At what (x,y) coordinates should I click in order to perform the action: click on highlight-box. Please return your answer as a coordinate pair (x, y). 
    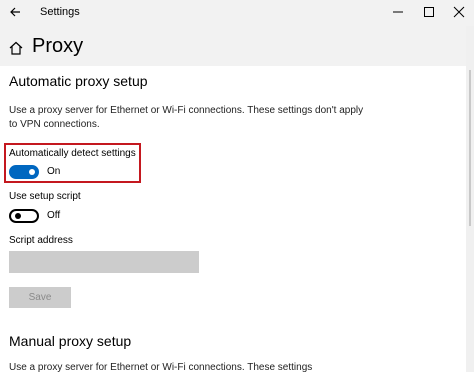
    Looking at the image, I should click on (72, 163).